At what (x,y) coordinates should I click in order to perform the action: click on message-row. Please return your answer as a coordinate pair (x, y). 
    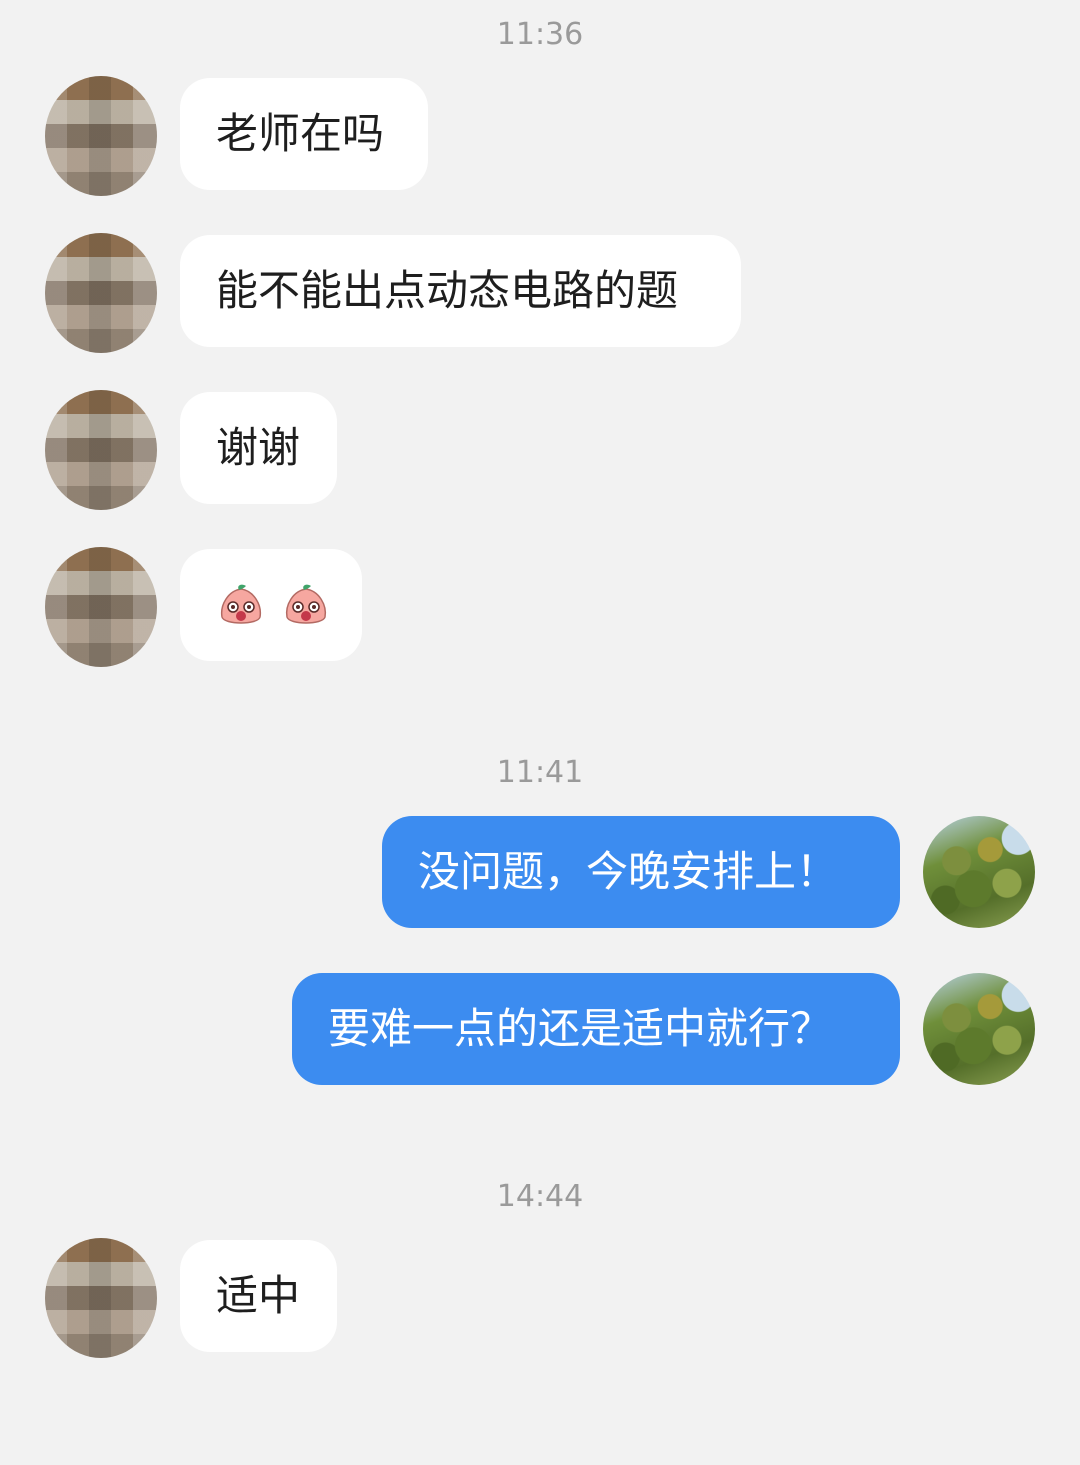
    Looking at the image, I should click on (245, 607).